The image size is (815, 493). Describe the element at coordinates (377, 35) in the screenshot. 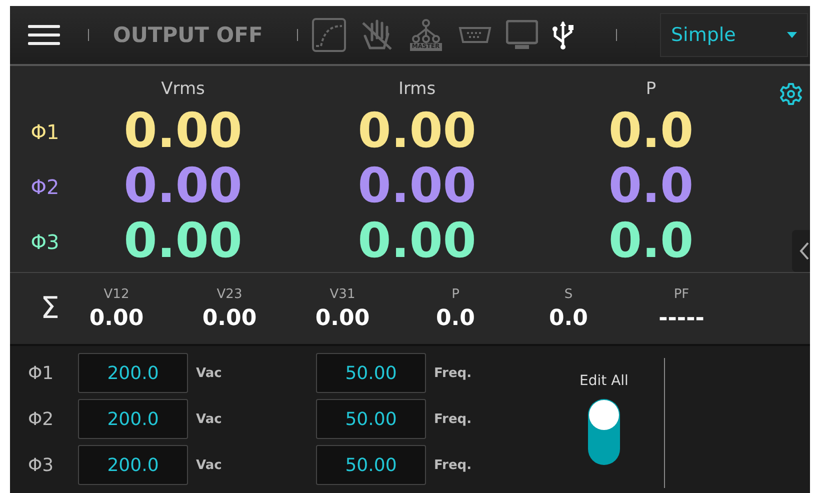

I see `crossed-hand-icon` at that location.